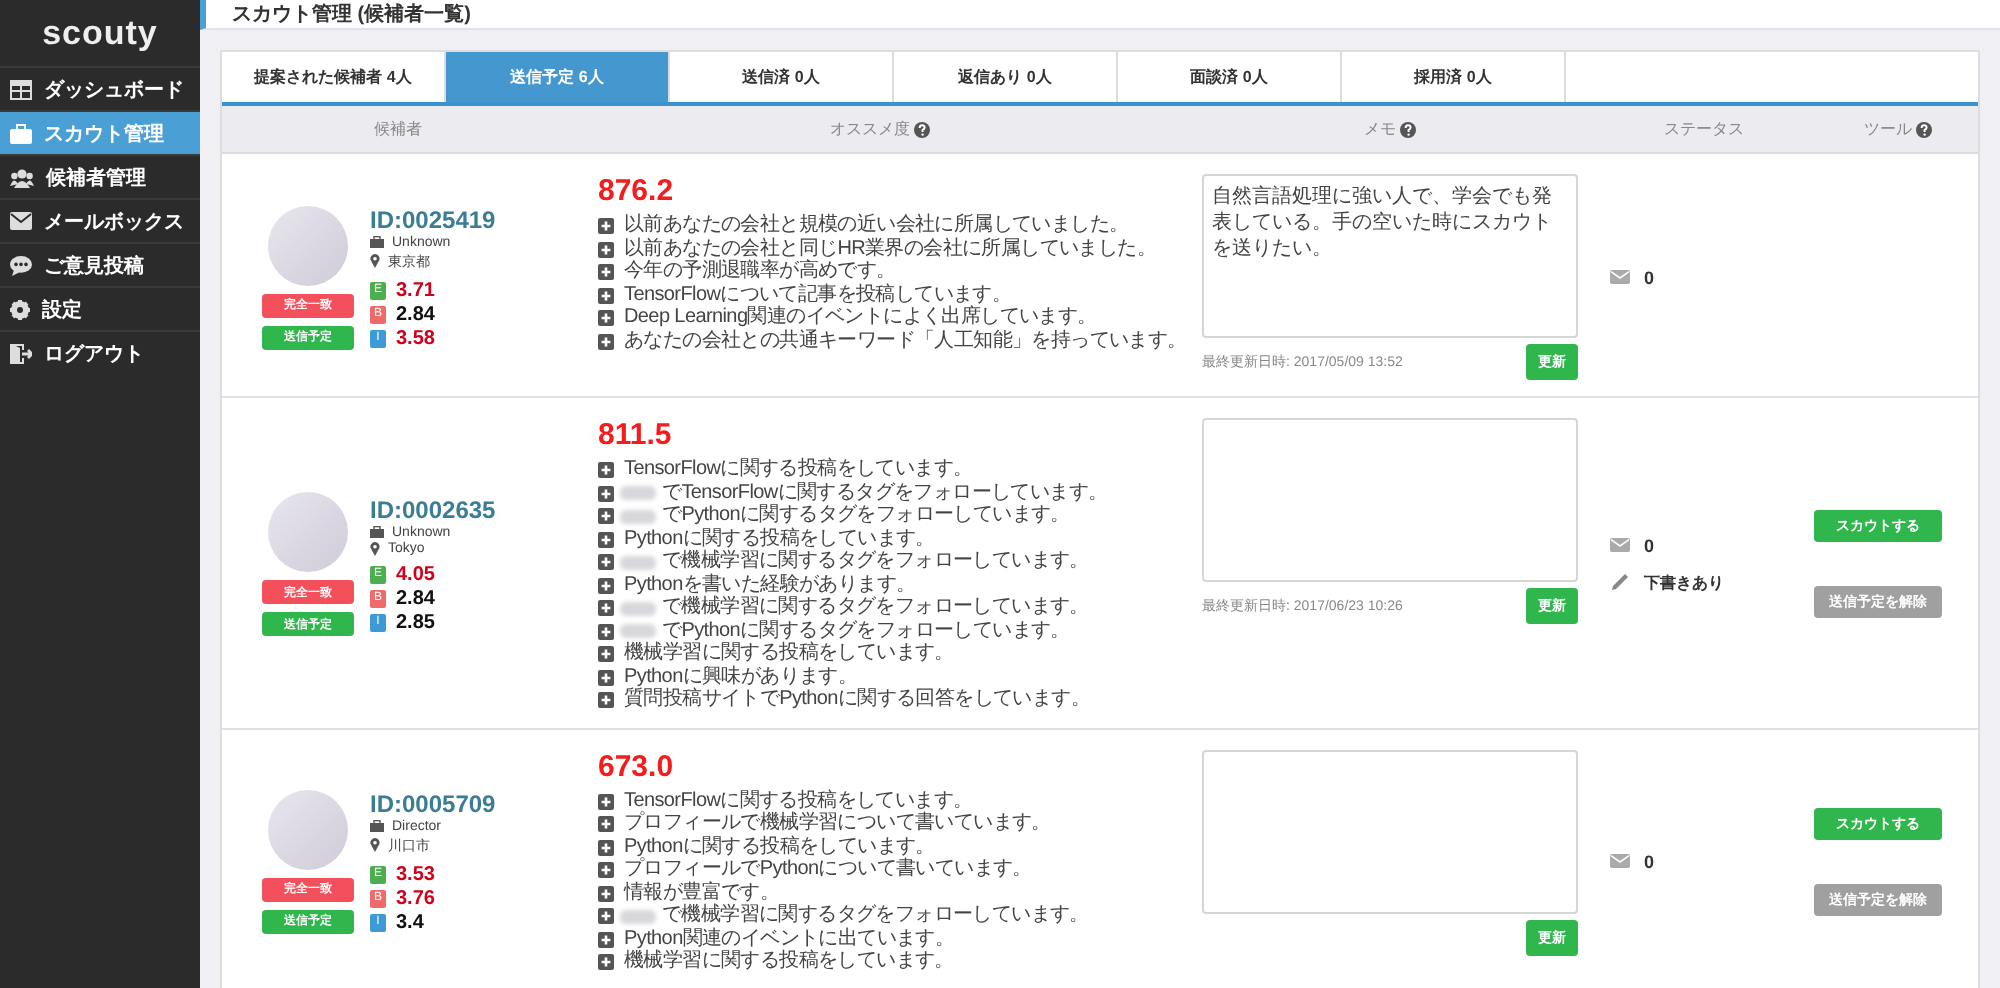 This screenshot has height=988, width=2000. What do you see at coordinates (100, 220) in the screenshot?
I see `sidebar-item: メールボックス` at bounding box center [100, 220].